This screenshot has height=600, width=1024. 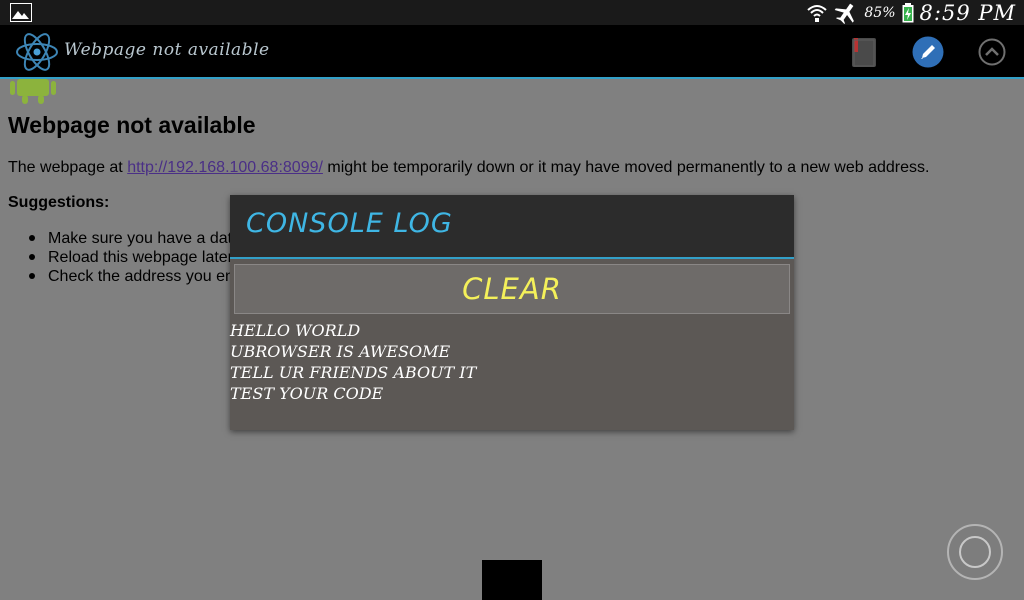 I want to click on atom-logo-icon, so click(x=37, y=52).